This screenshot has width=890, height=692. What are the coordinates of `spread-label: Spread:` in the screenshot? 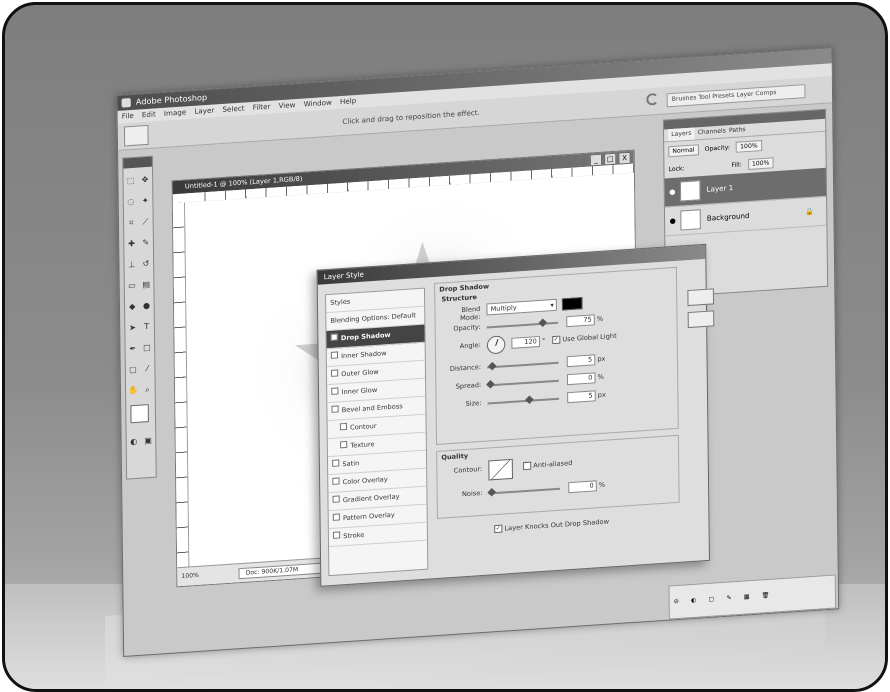 It's located at (468, 385).